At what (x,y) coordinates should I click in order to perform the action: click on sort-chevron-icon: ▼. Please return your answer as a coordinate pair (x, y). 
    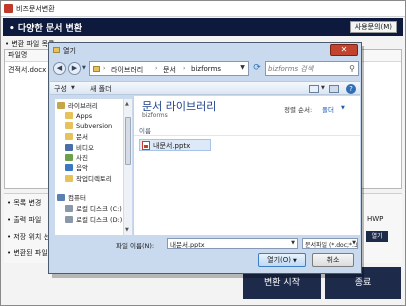
    Looking at the image, I should click on (343, 108).